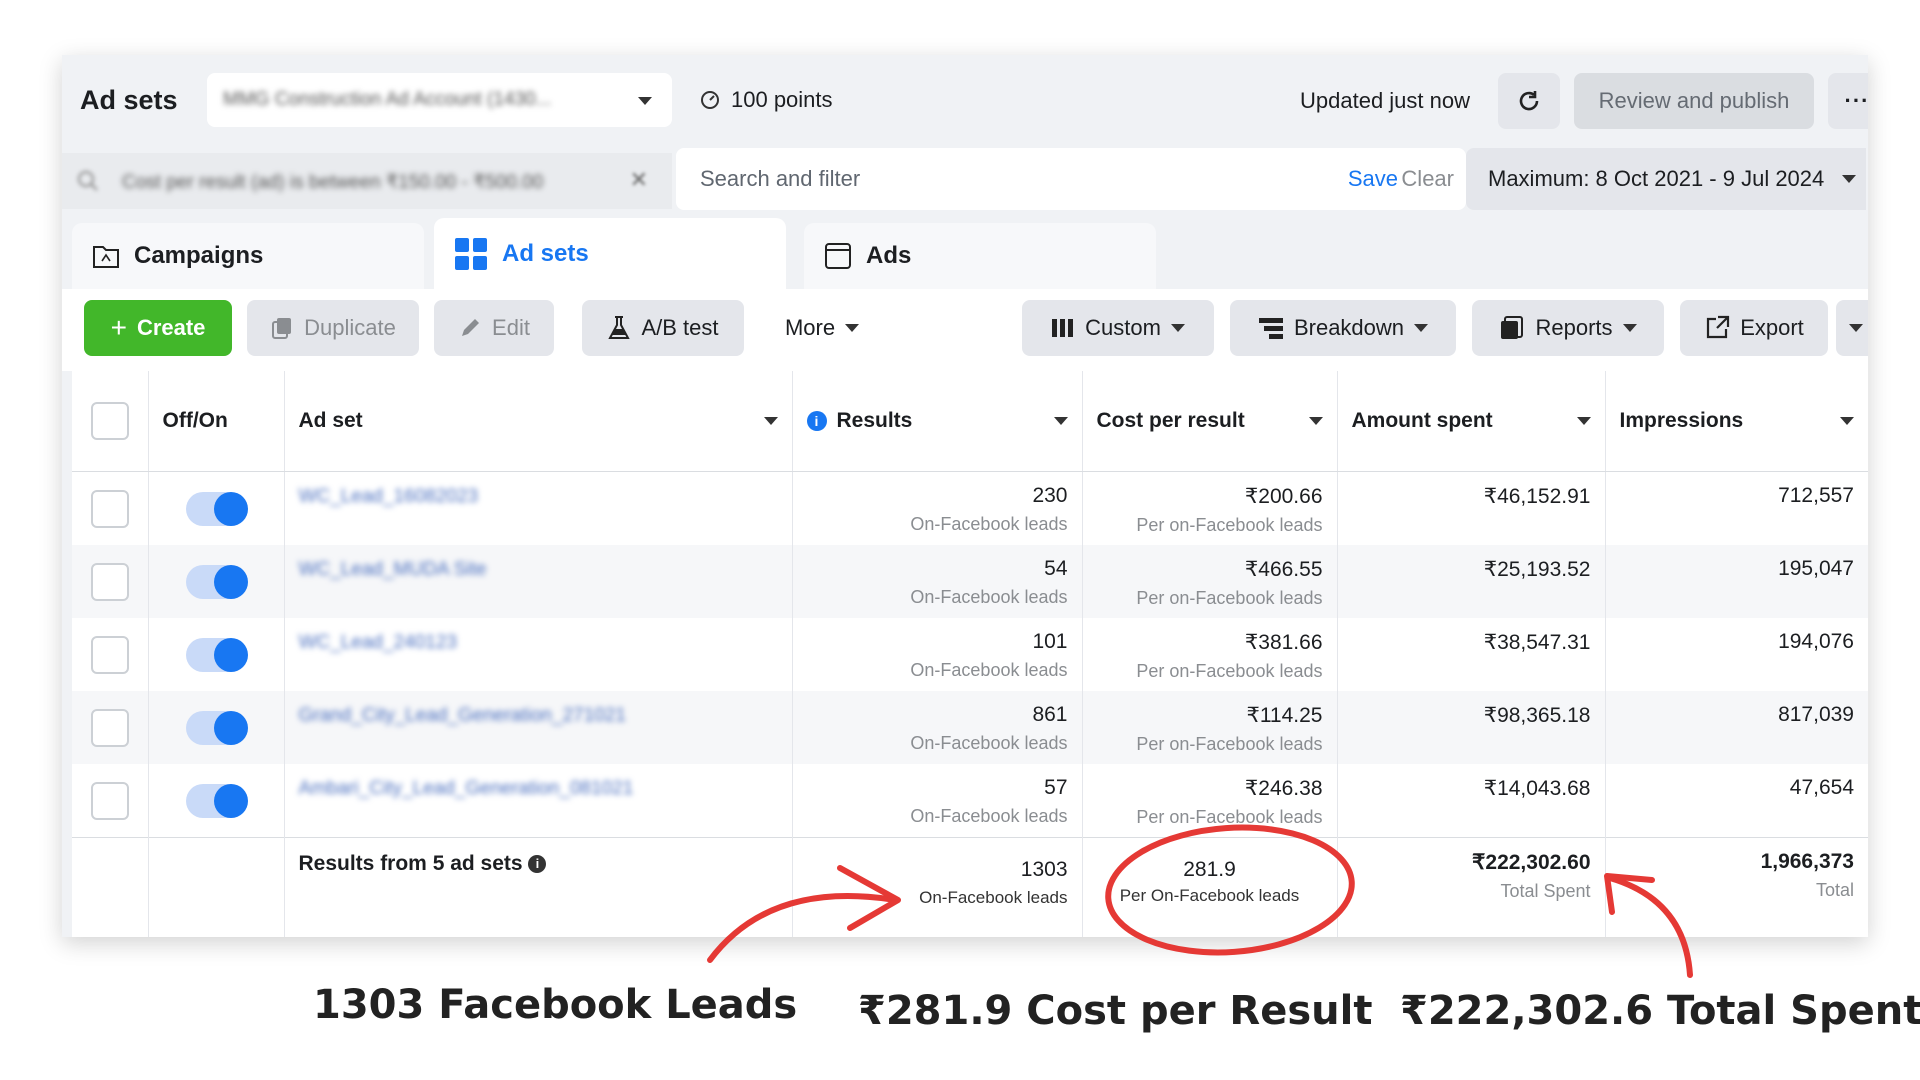 This screenshot has width=1920, height=1080. What do you see at coordinates (1230, 890) in the screenshot?
I see `highlight-circle` at bounding box center [1230, 890].